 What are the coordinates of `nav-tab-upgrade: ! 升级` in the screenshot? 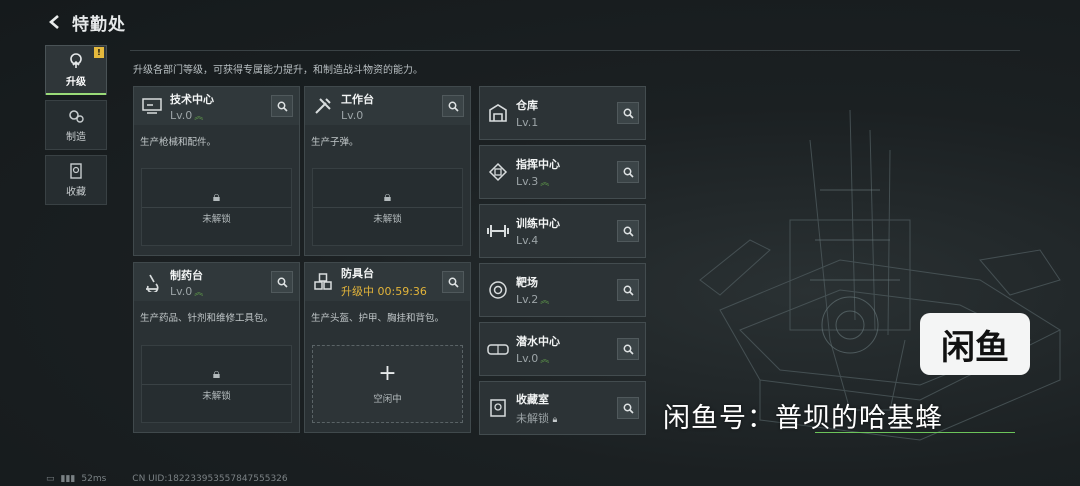 It's located at (76, 70).